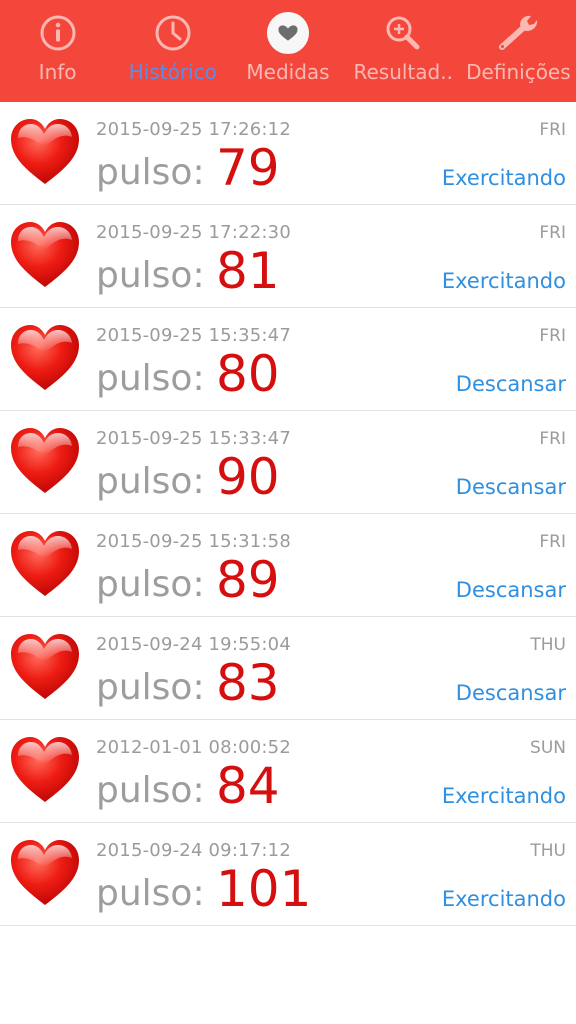  I want to click on timestamp: 2015-09-25 15:35:47, so click(193, 335).